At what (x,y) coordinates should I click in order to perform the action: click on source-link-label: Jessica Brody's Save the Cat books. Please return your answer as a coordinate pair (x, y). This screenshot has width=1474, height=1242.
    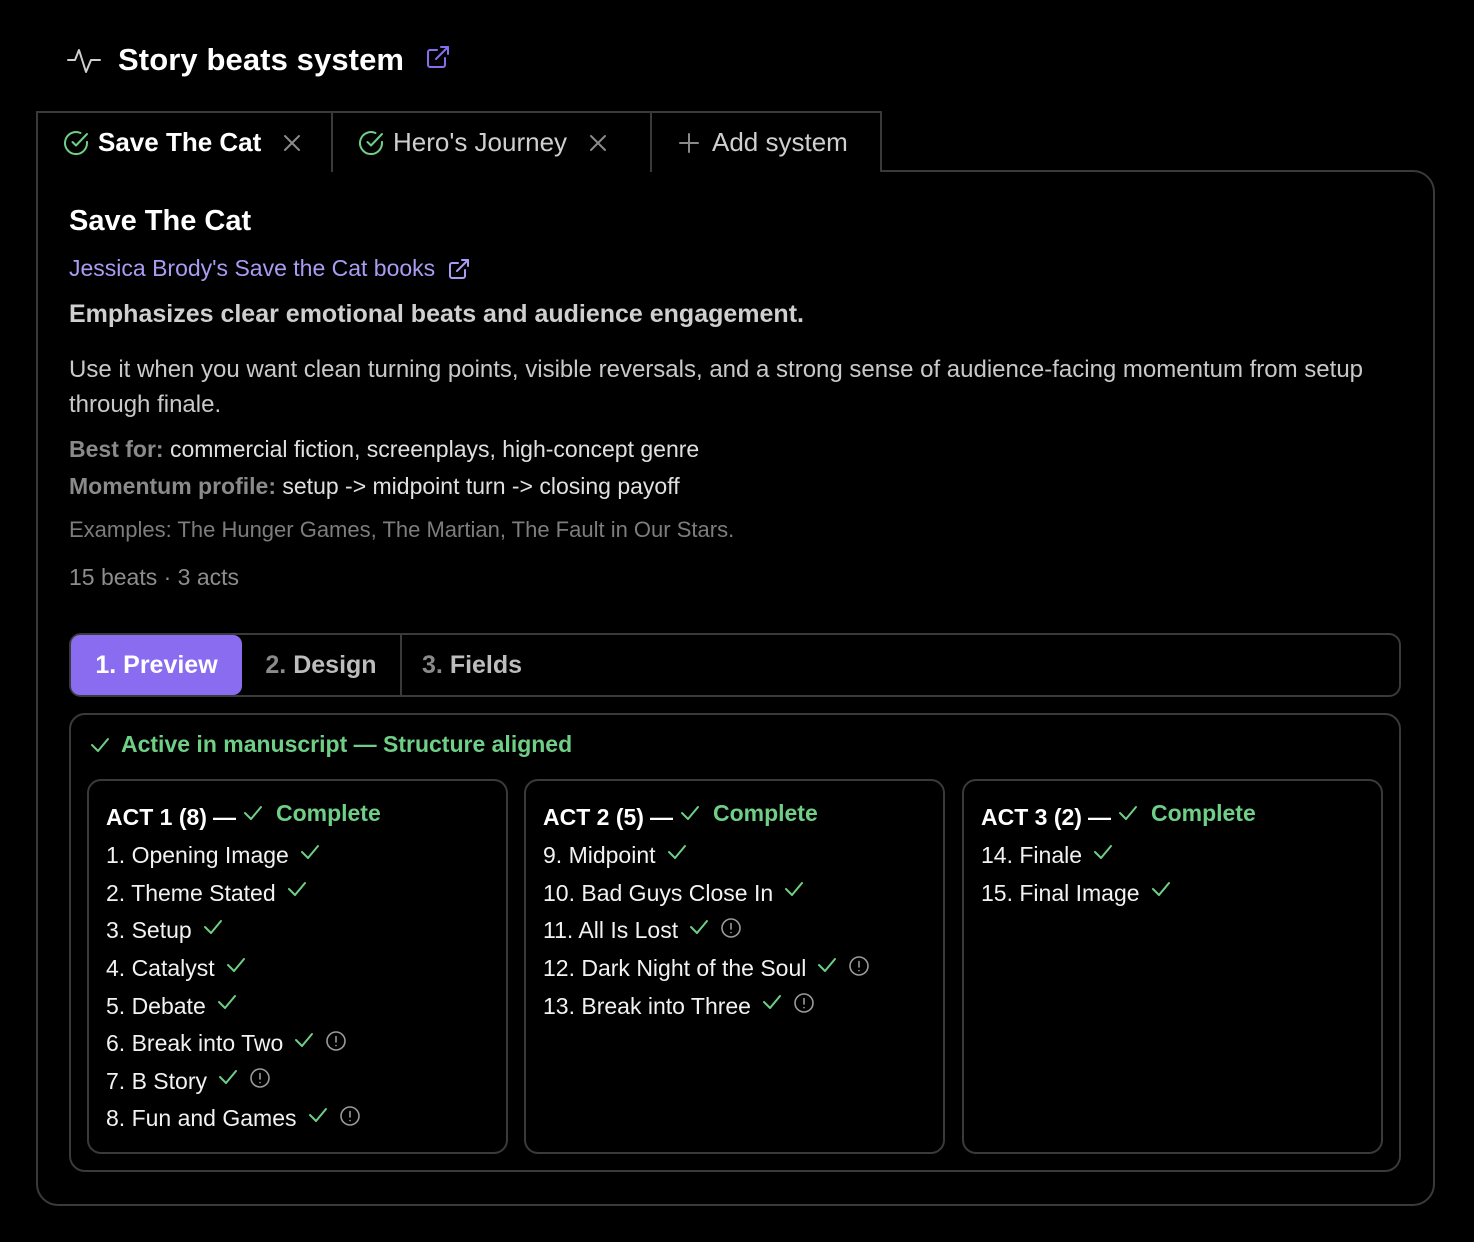
    Looking at the image, I should click on (252, 268).